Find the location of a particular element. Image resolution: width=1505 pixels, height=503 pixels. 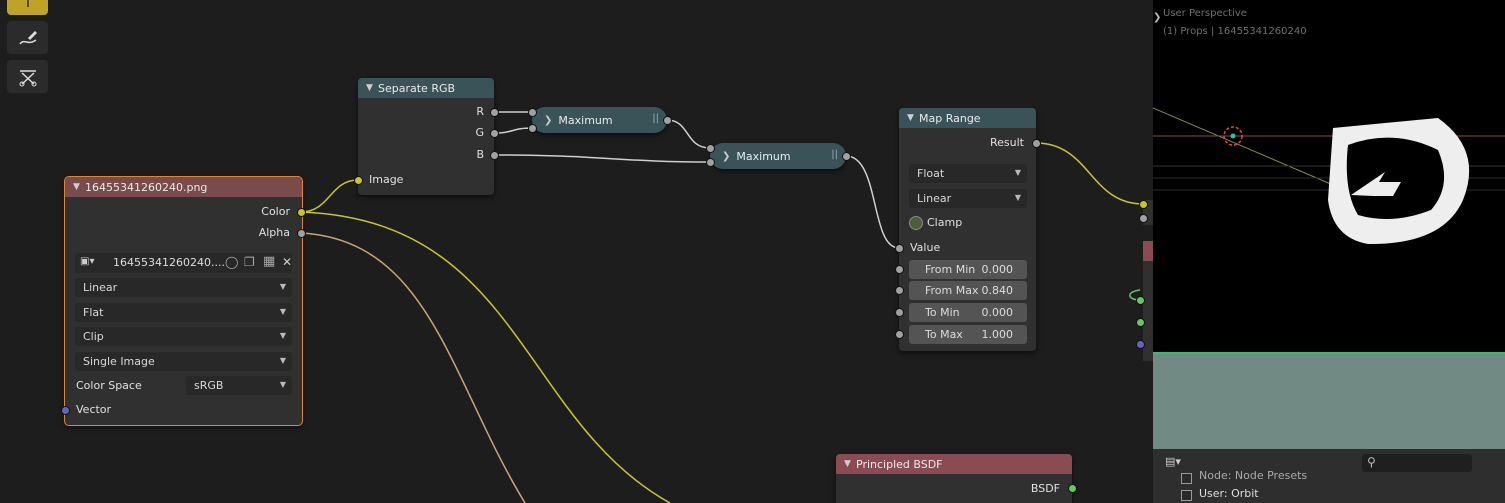

socket-value-in is located at coordinates (899, 248).